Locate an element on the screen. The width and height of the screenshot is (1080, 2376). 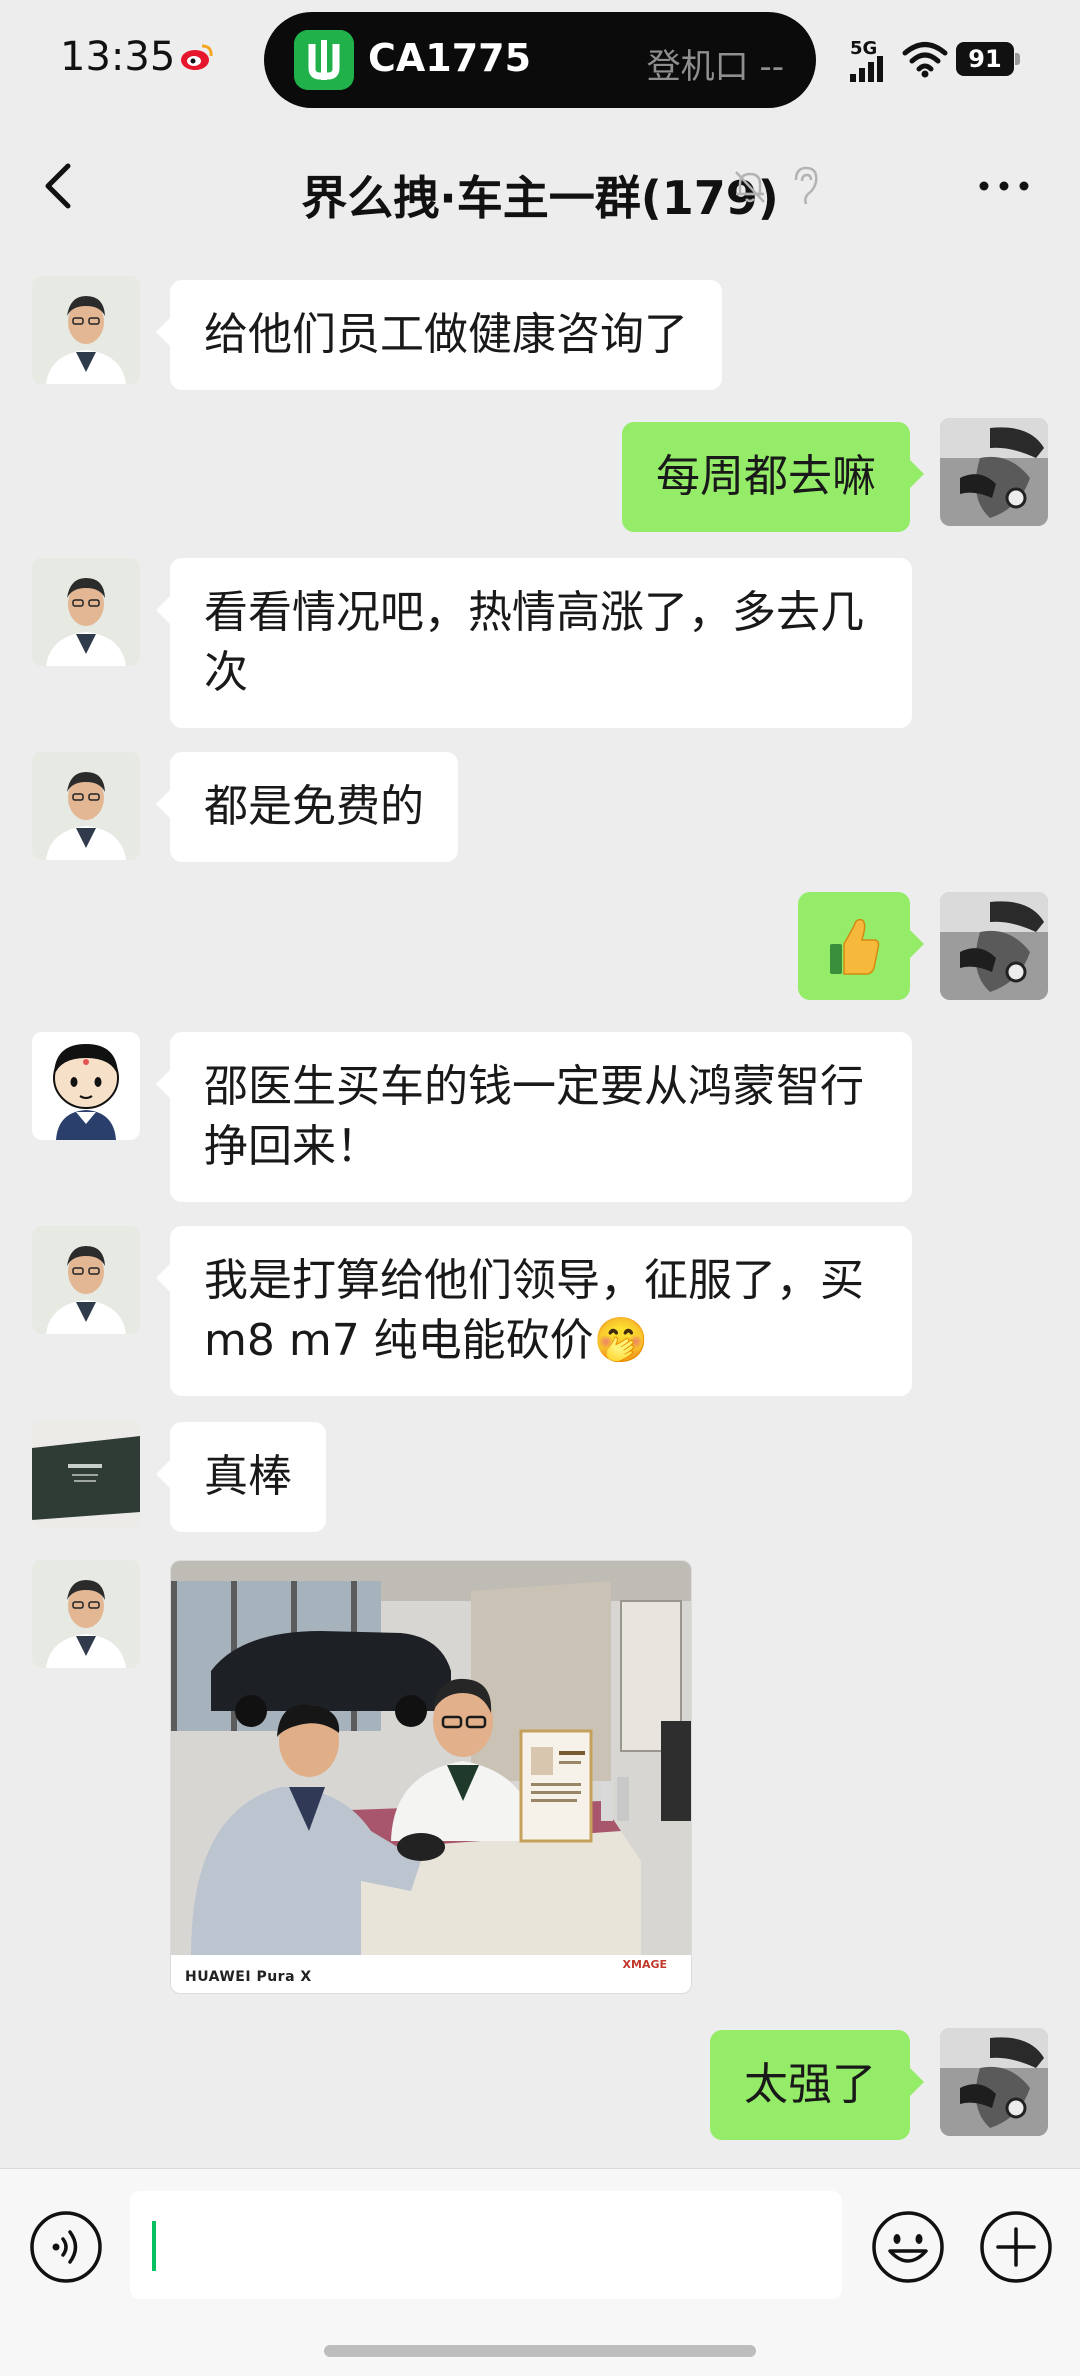
text-caret is located at coordinates (154, 2246).